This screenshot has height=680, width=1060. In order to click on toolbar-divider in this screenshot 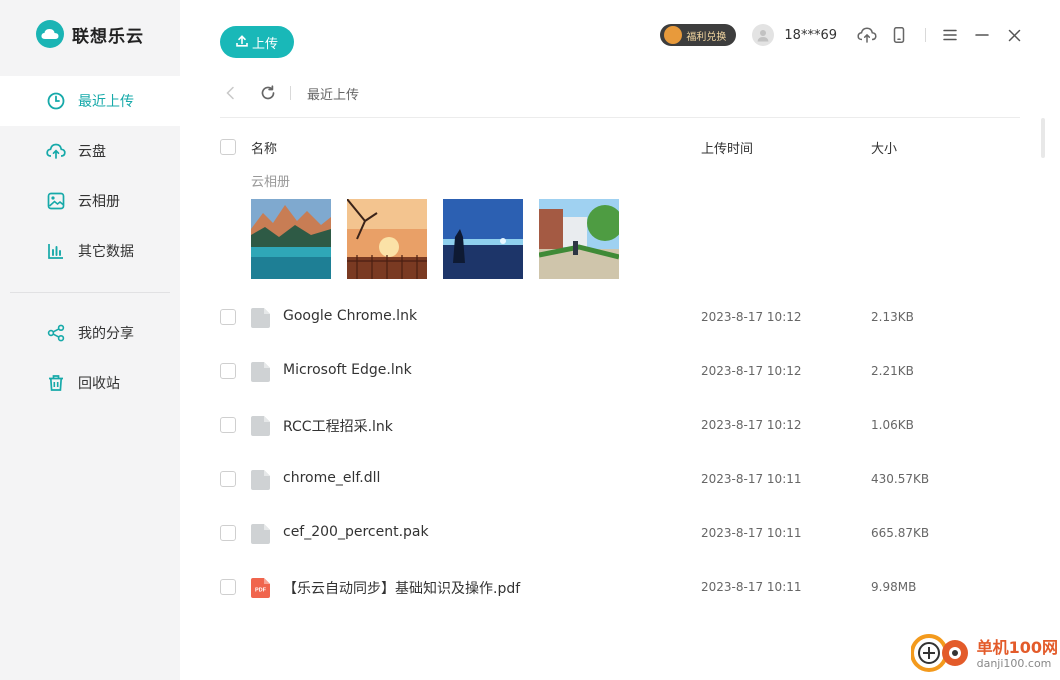, I will do `click(620, 117)`.